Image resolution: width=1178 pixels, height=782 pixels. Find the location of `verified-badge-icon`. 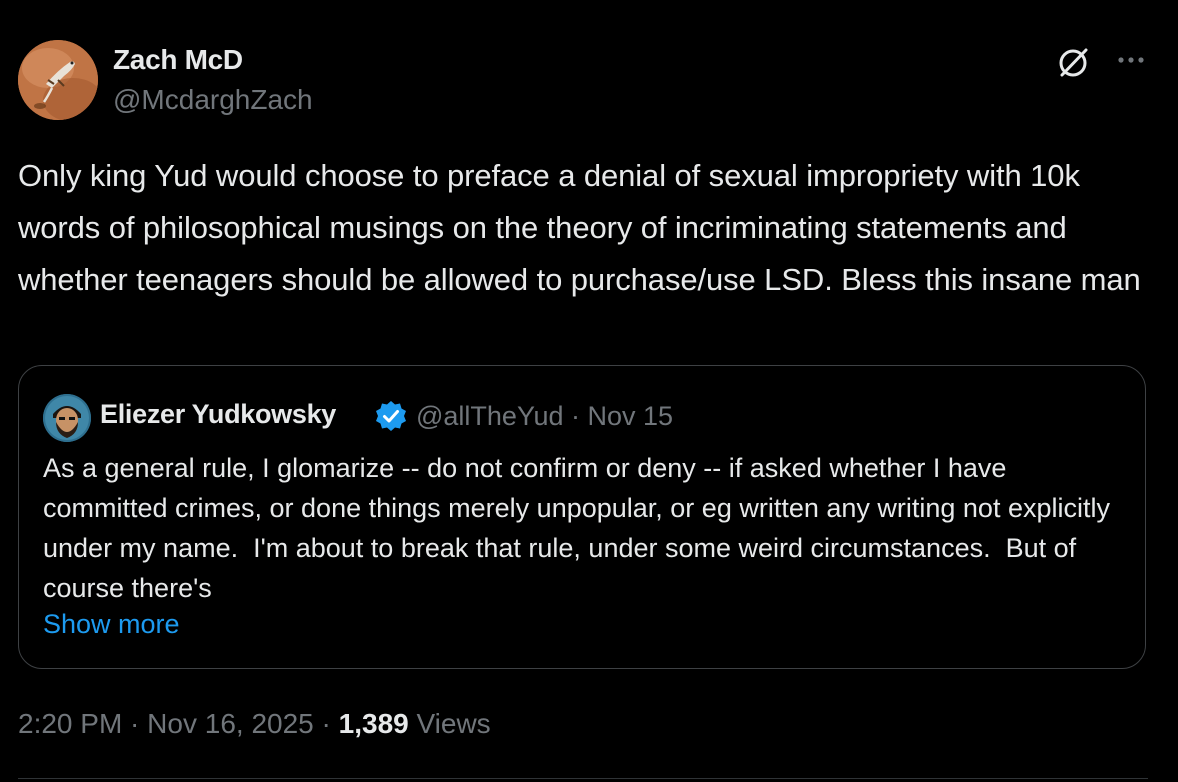

verified-badge-icon is located at coordinates (391, 416).